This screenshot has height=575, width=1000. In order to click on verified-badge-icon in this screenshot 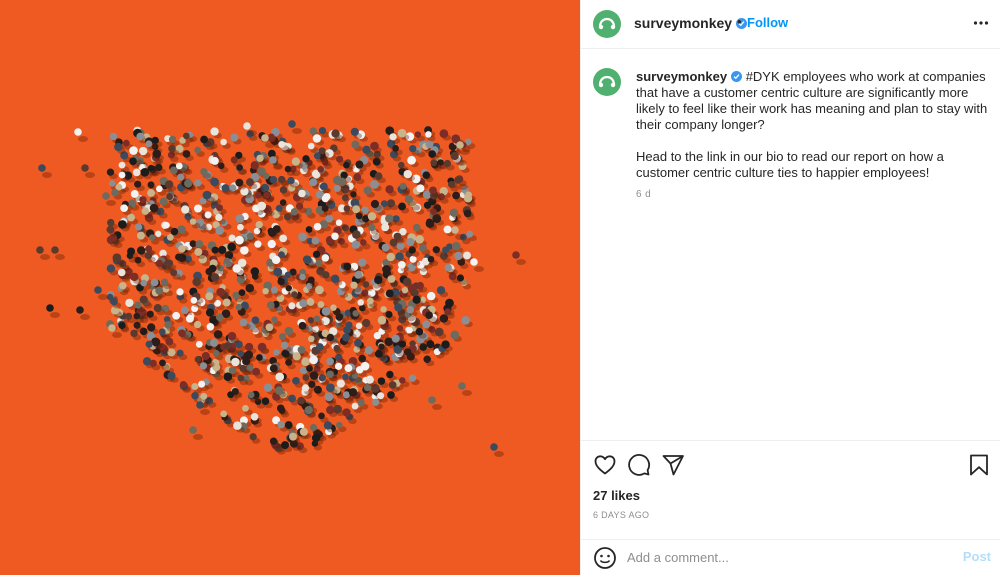, I will do `click(737, 76)`.